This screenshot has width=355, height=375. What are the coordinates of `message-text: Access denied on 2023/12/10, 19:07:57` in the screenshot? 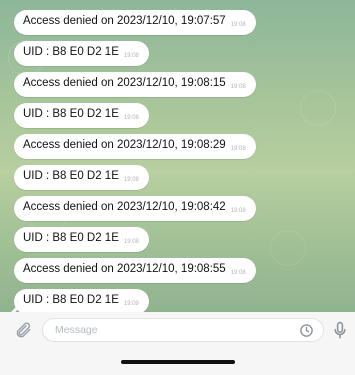 It's located at (124, 21).